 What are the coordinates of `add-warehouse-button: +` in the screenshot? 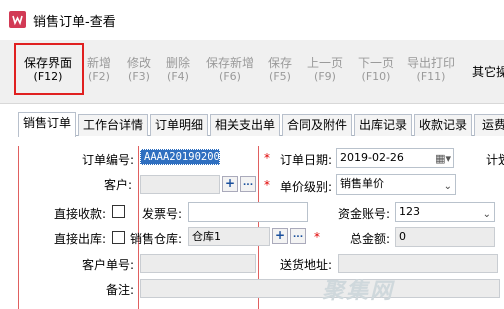 It's located at (280, 236).